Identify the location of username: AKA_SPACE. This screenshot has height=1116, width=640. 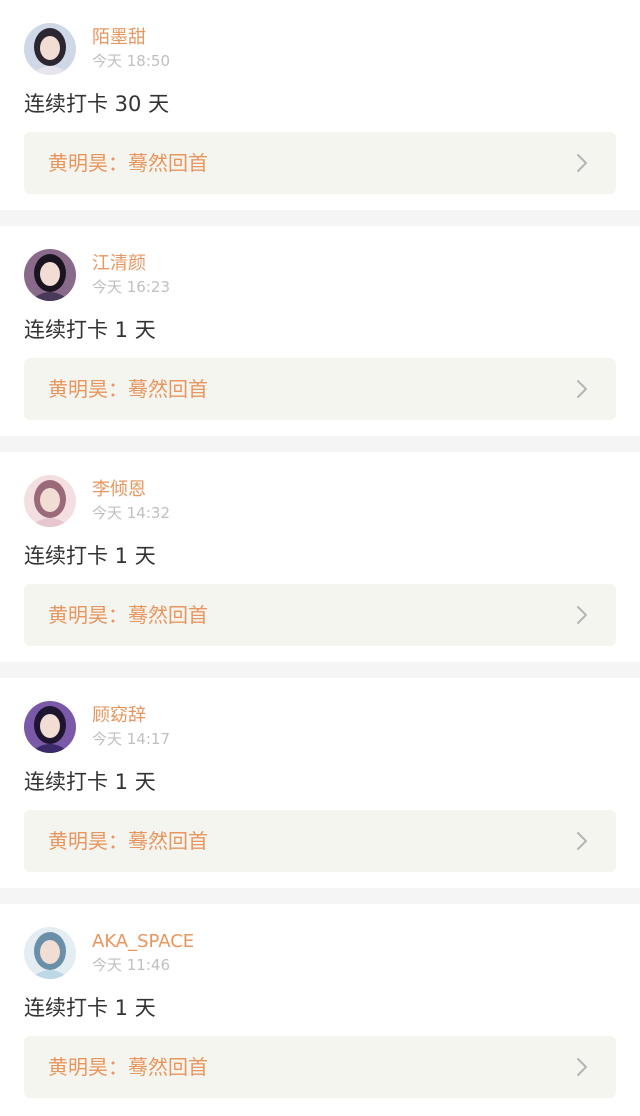
(143, 942).